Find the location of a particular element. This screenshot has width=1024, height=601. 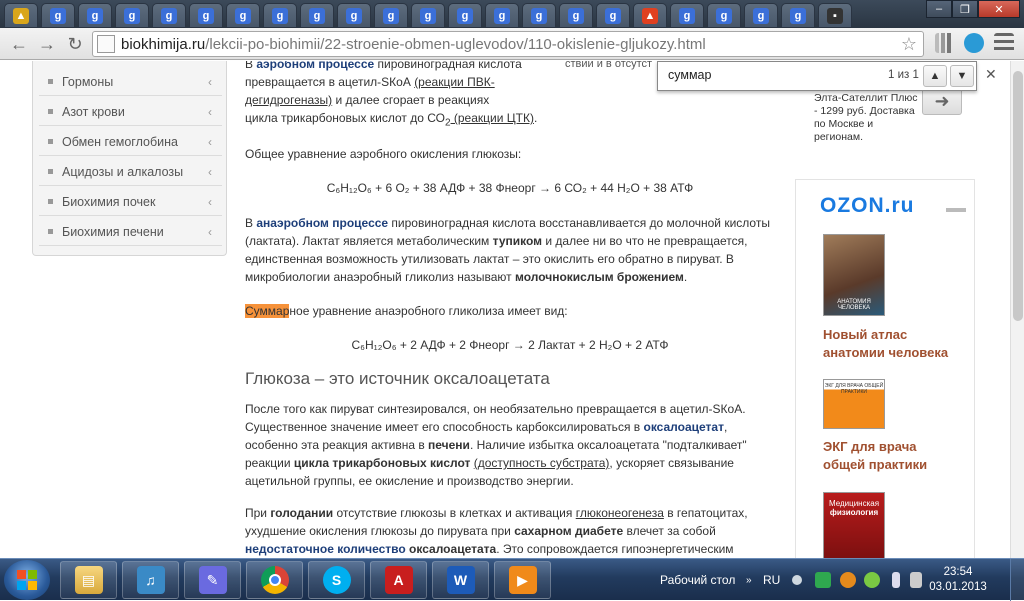

battery-icon is located at coordinates (896, 580).